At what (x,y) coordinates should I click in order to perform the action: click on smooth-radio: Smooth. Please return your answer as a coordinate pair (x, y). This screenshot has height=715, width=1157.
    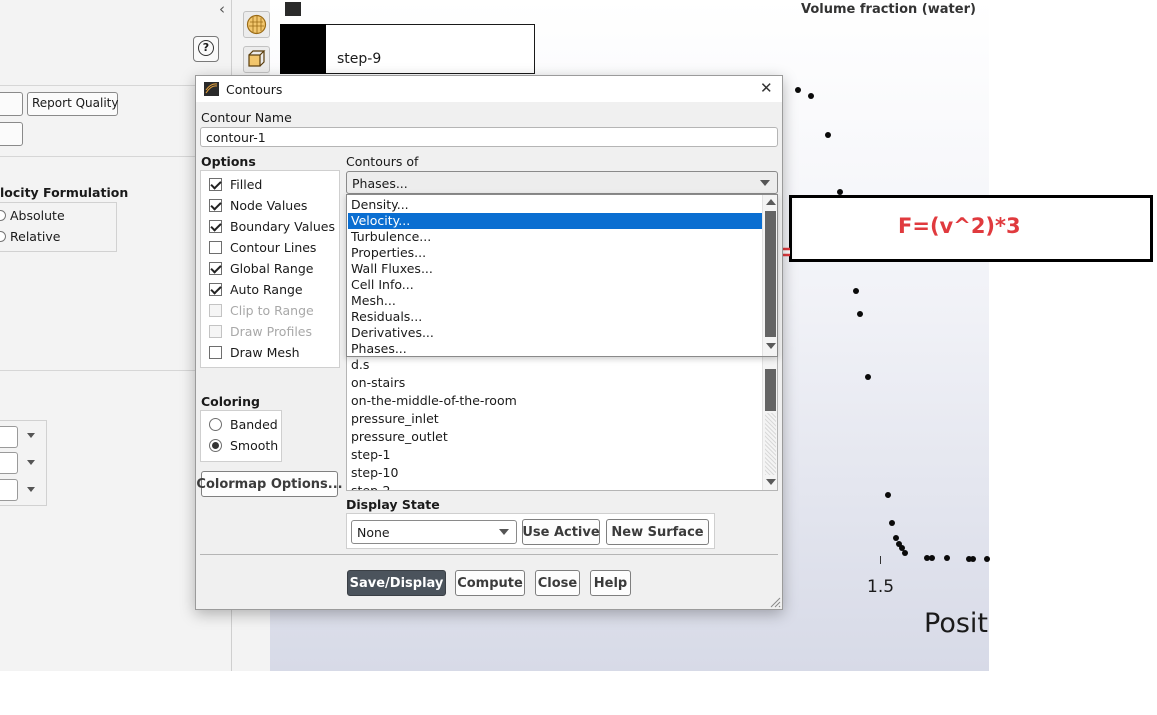
    Looking at the image, I should click on (243, 445).